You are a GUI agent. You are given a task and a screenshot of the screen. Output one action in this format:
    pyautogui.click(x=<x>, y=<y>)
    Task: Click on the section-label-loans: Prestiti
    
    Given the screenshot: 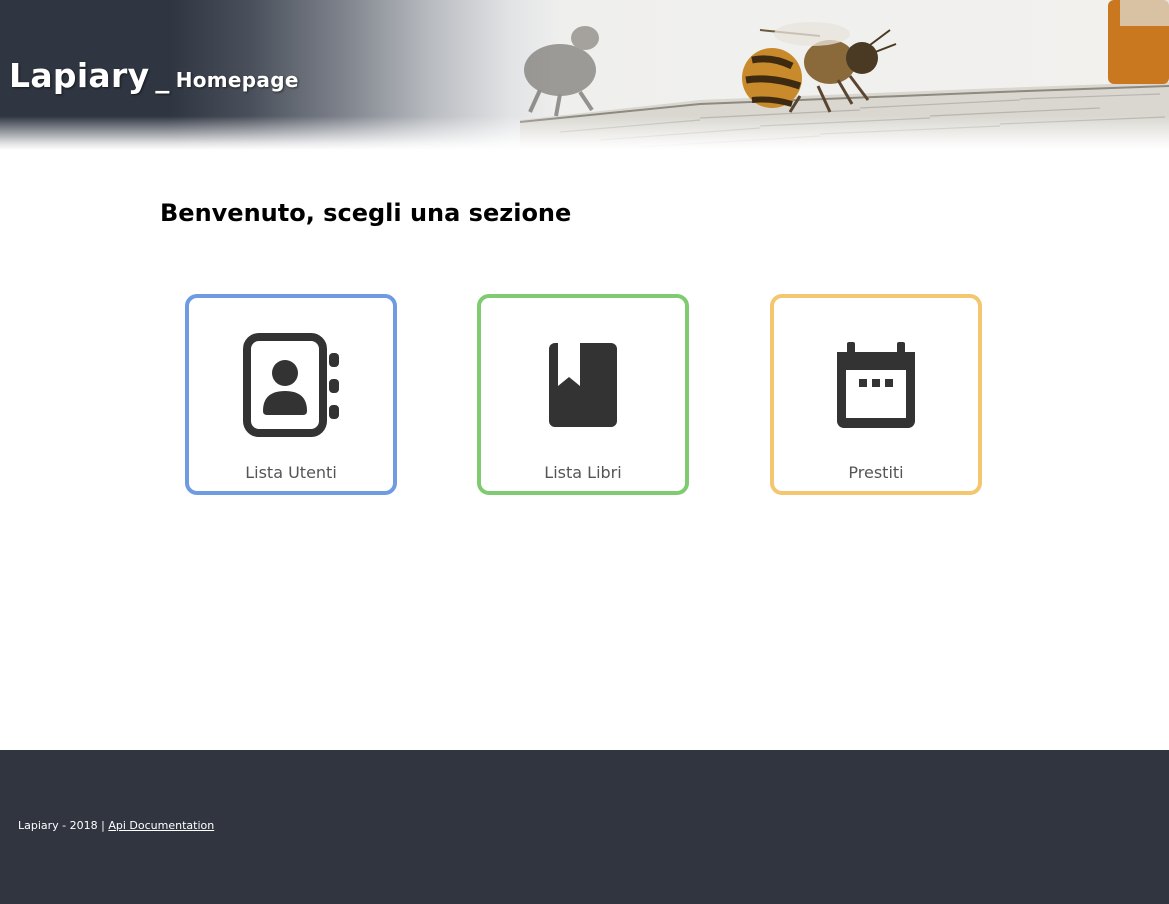 What is the action you would take?
    pyautogui.click(x=876, y=472)
    